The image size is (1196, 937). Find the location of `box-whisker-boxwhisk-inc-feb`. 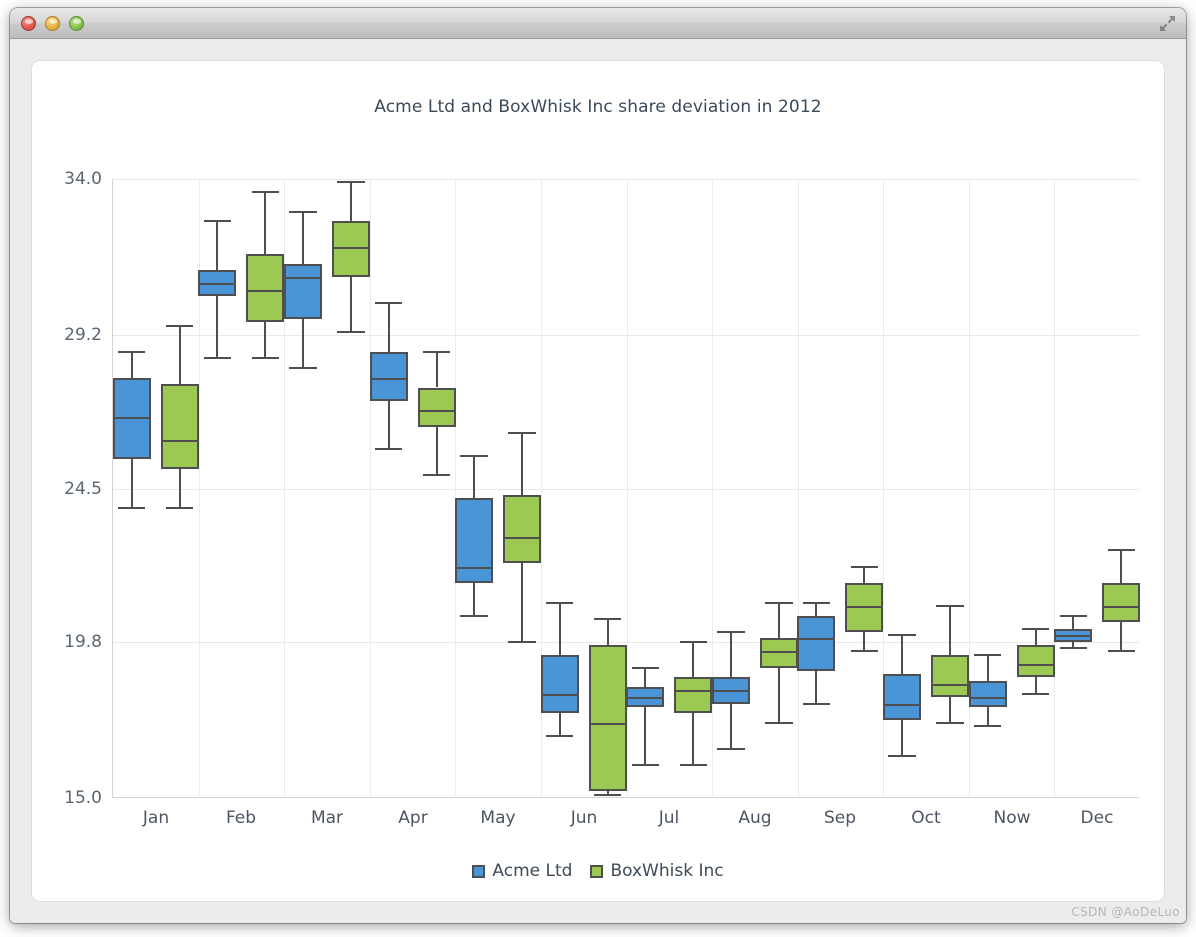

box-whisker-boxwhisk-inc-feb is located at coordinates (265, 488).